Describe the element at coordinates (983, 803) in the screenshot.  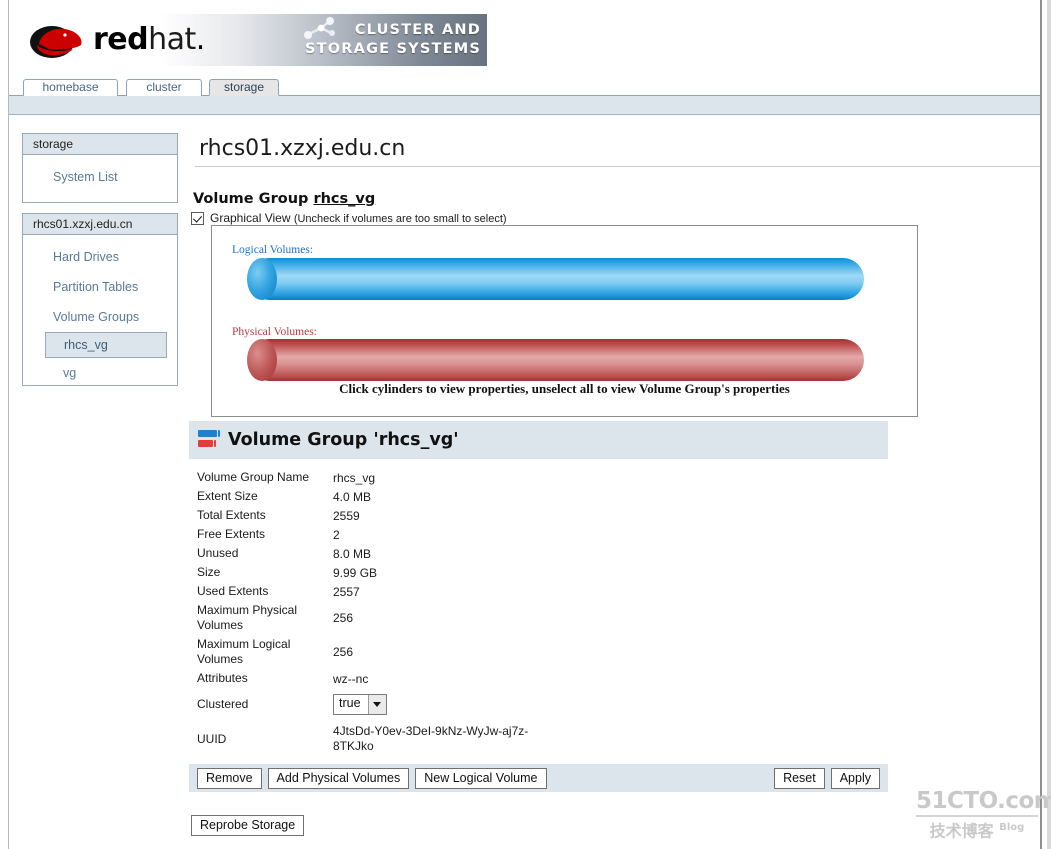
I see `watermark-line-1: 51CTO.com` at that location.